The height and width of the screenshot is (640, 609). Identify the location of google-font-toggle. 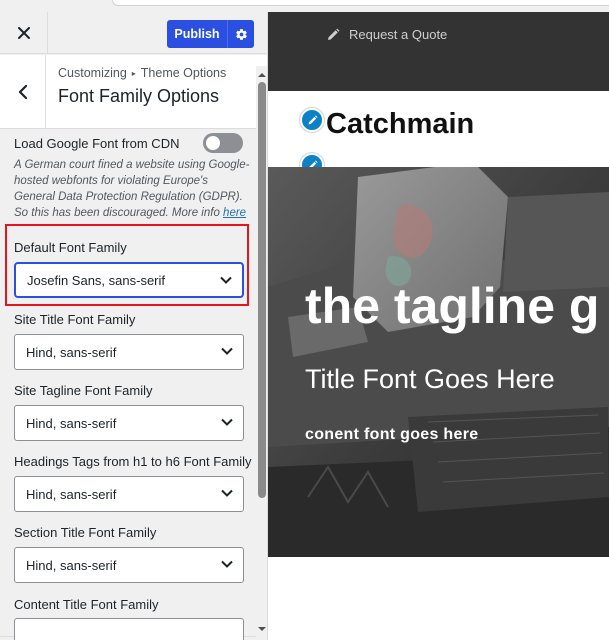
(223, 143).